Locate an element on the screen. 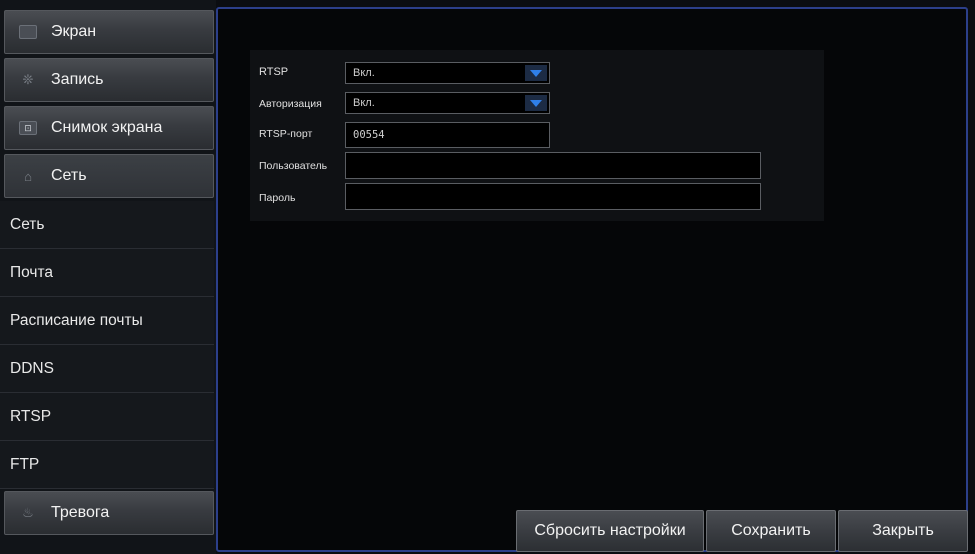 Image resolution: width=975 pixels, height=554 pixels. network-icon: ⌂ is located at coordinates (28, 176).